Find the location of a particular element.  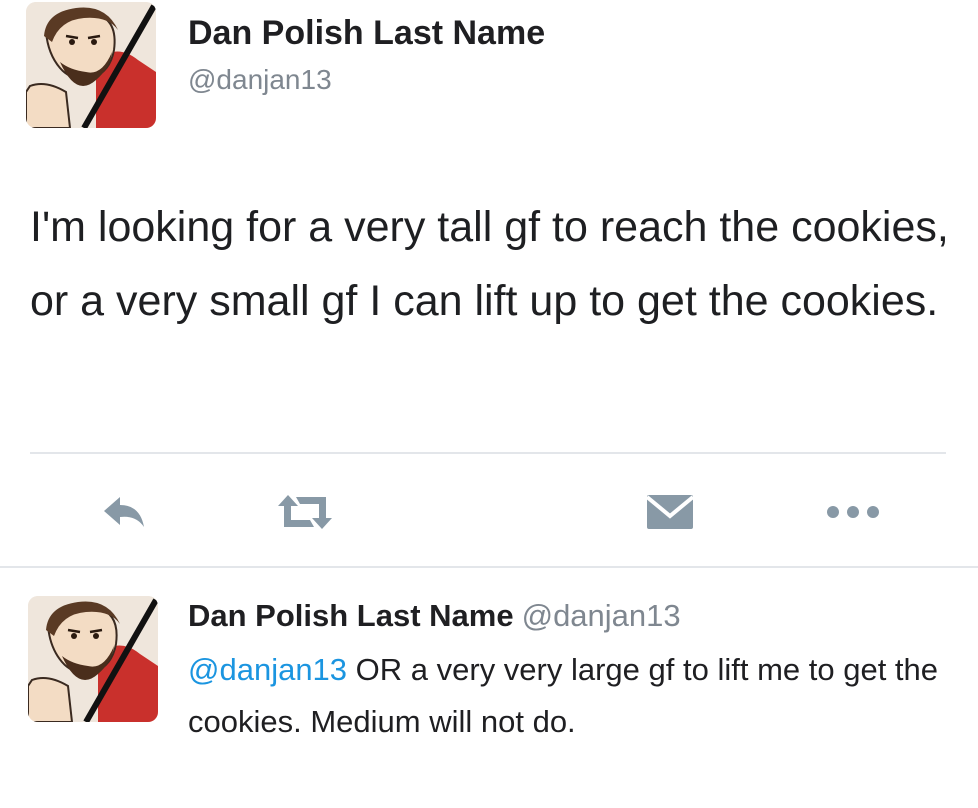

reply-button is located at coordinates (125, 512).